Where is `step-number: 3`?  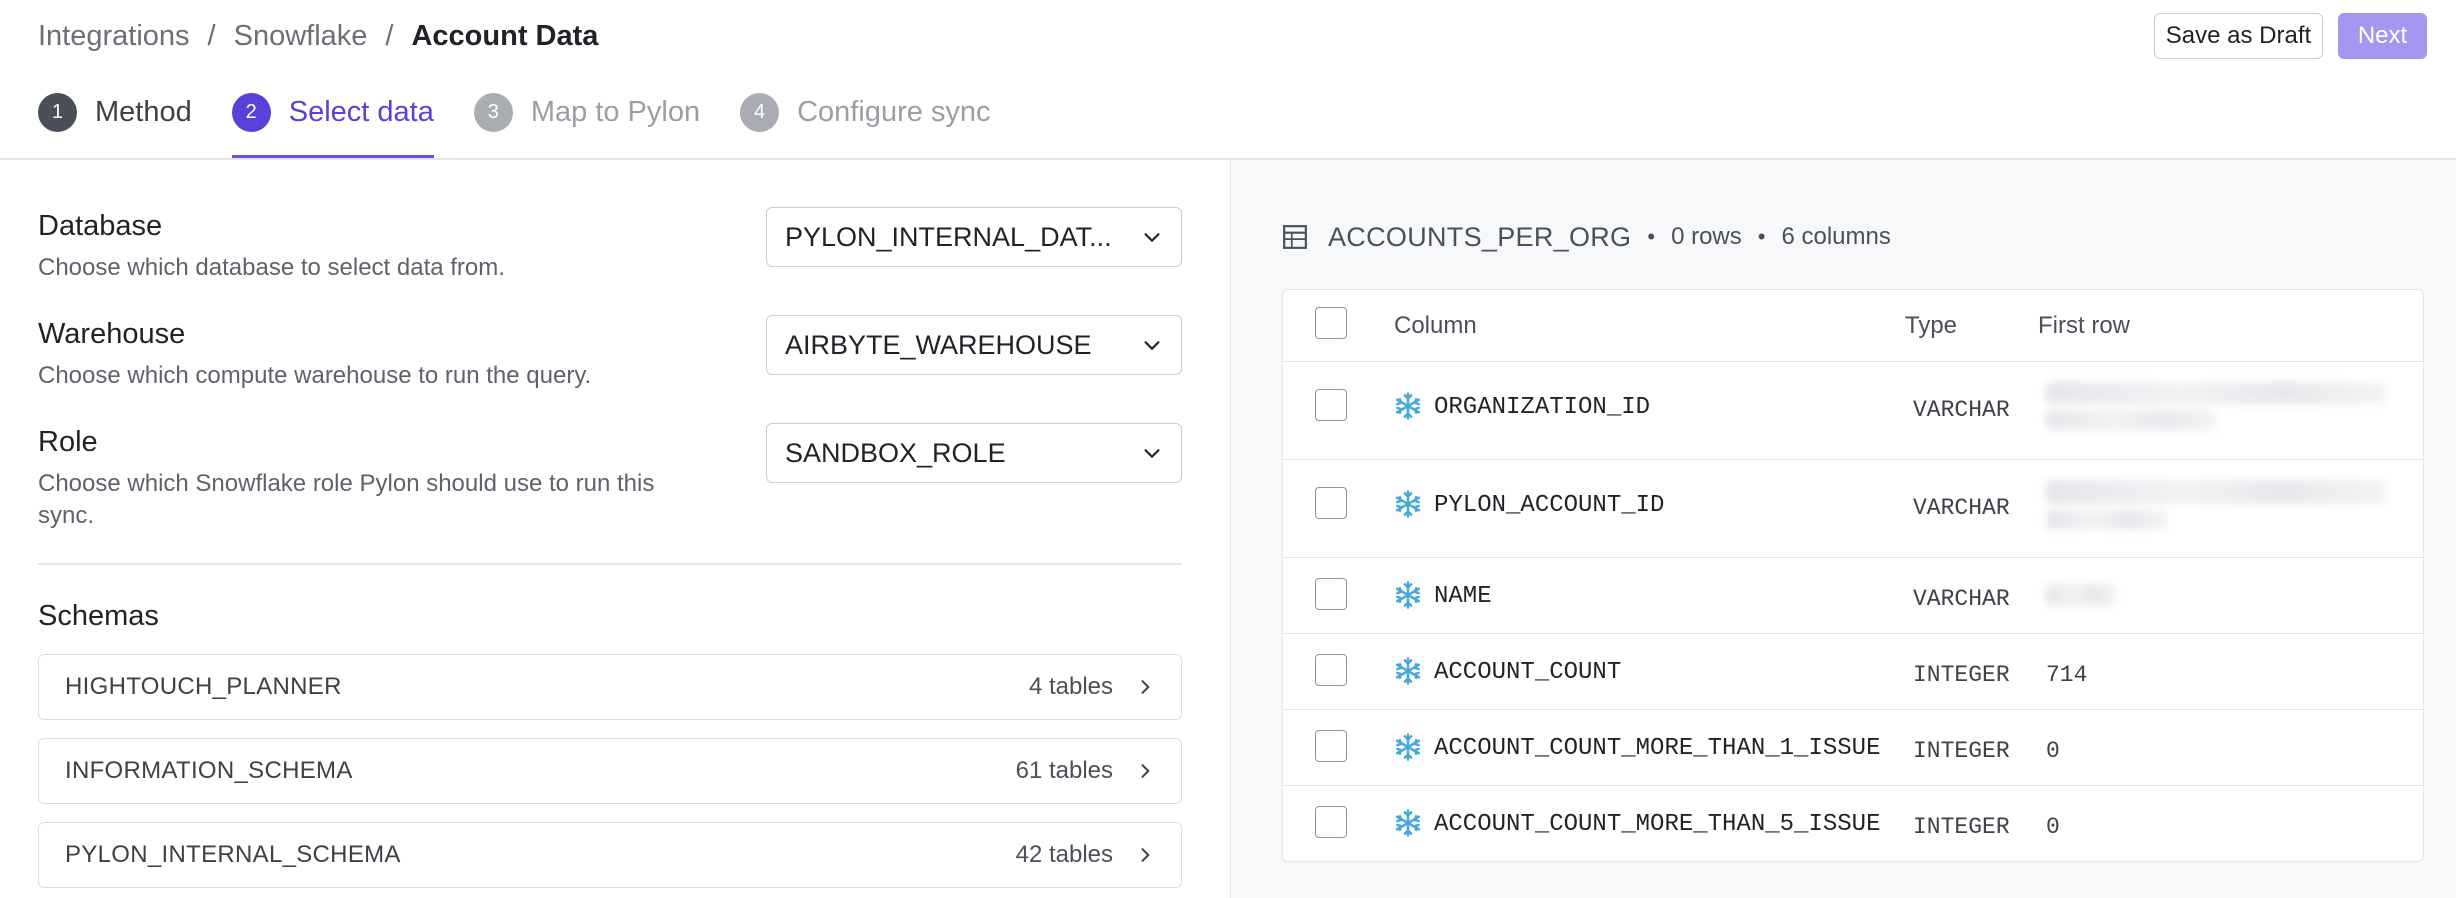 step-number: 3 is located at coordinates (493, 112).